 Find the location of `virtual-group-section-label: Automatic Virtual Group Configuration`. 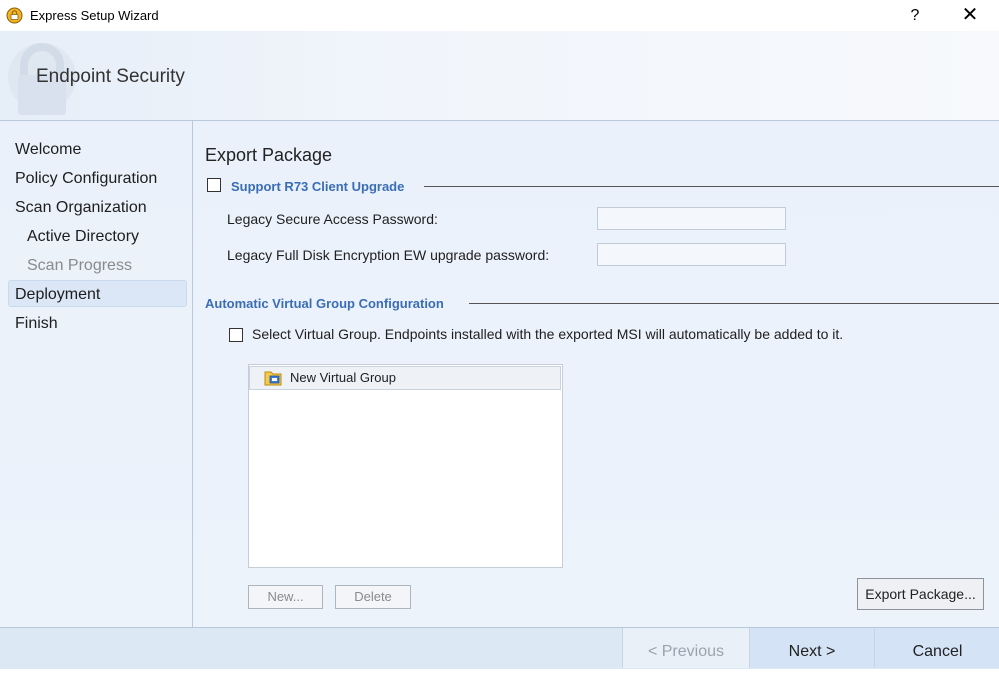

virtual-group-section-label: Automatic Virtual Group Configuration is located at coordinates (324, 303).